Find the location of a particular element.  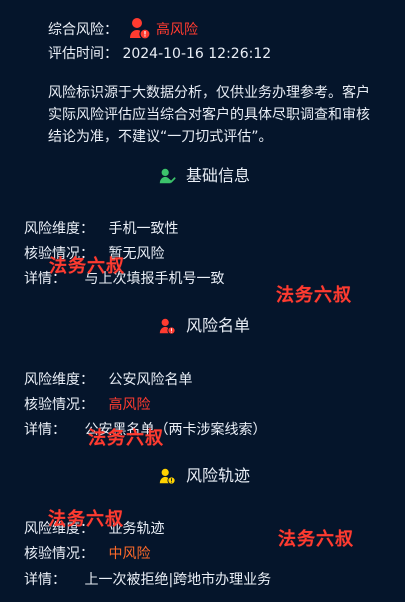

field-row: 风险维度： 业务轨迹 is located at coordinates (94, 529).